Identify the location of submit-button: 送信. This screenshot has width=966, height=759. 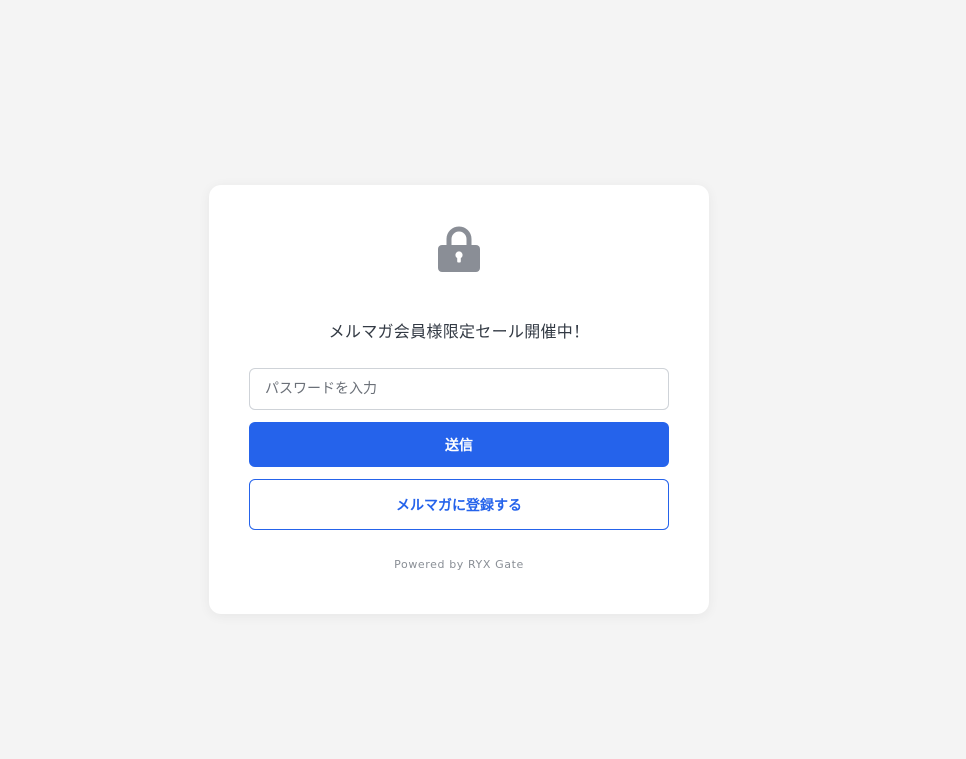
(459, 444).